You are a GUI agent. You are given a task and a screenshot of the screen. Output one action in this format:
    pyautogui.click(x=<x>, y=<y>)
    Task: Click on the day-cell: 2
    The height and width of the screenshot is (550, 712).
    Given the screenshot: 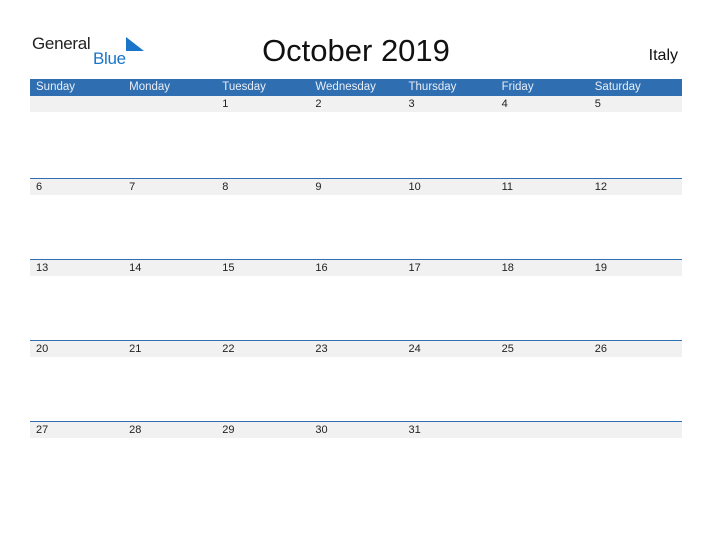 What is the action you would take?
    pyautogui.click(x=318, y=104)
    